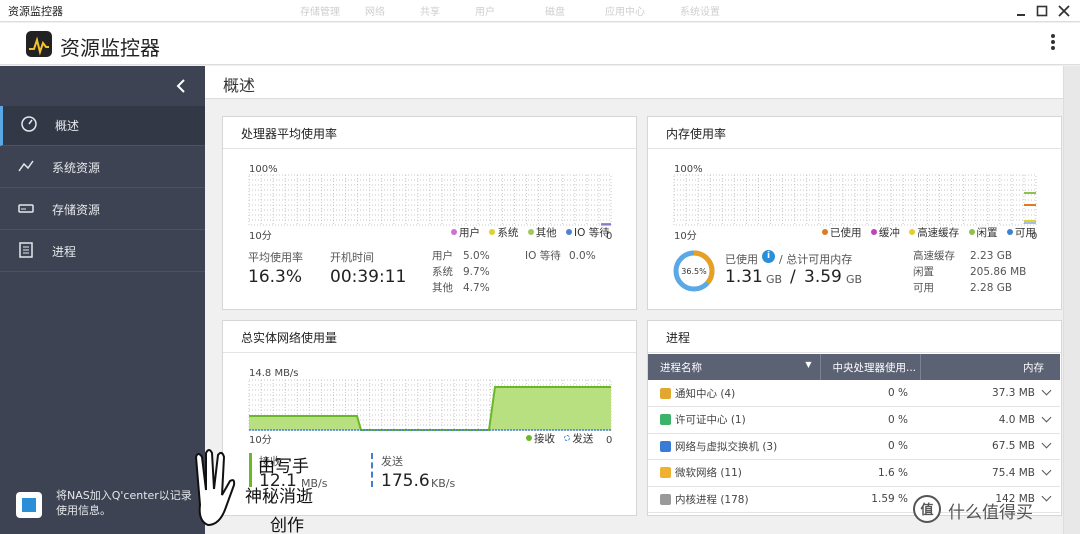 Image resolution: width=1080 pixels, height=534 pixels. I want to click on minimize-button, so click(1021, 11).